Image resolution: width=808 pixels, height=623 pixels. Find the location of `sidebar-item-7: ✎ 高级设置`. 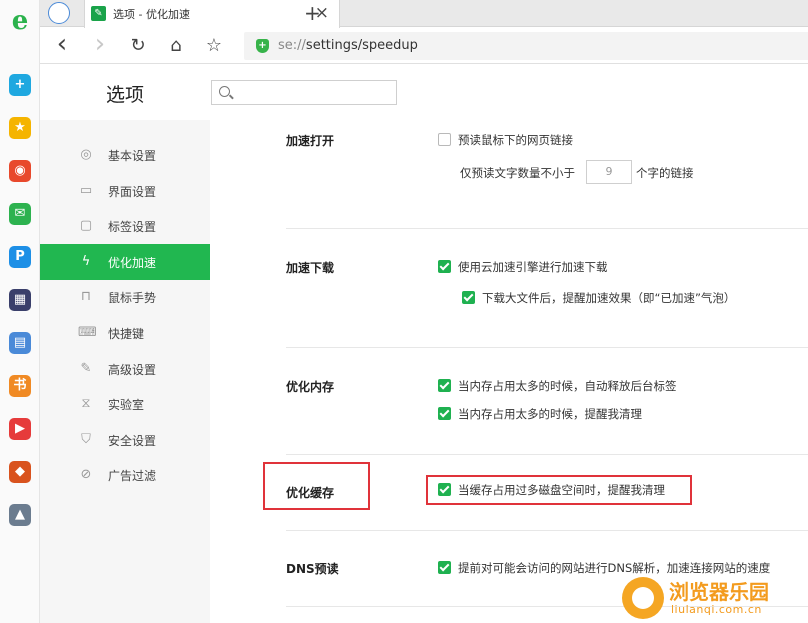

sidebar-item-7: ✎ 高级设置 is located at coordinates (125, 369).